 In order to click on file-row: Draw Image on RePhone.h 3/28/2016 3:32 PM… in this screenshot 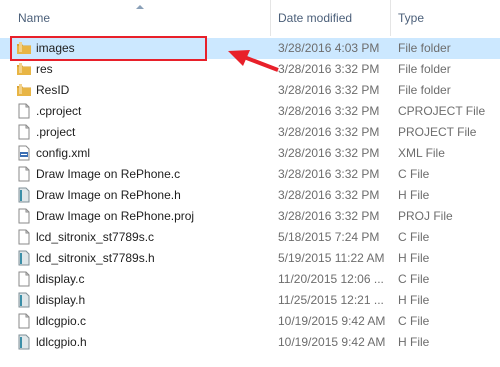, I will do `click(250, 195)`.